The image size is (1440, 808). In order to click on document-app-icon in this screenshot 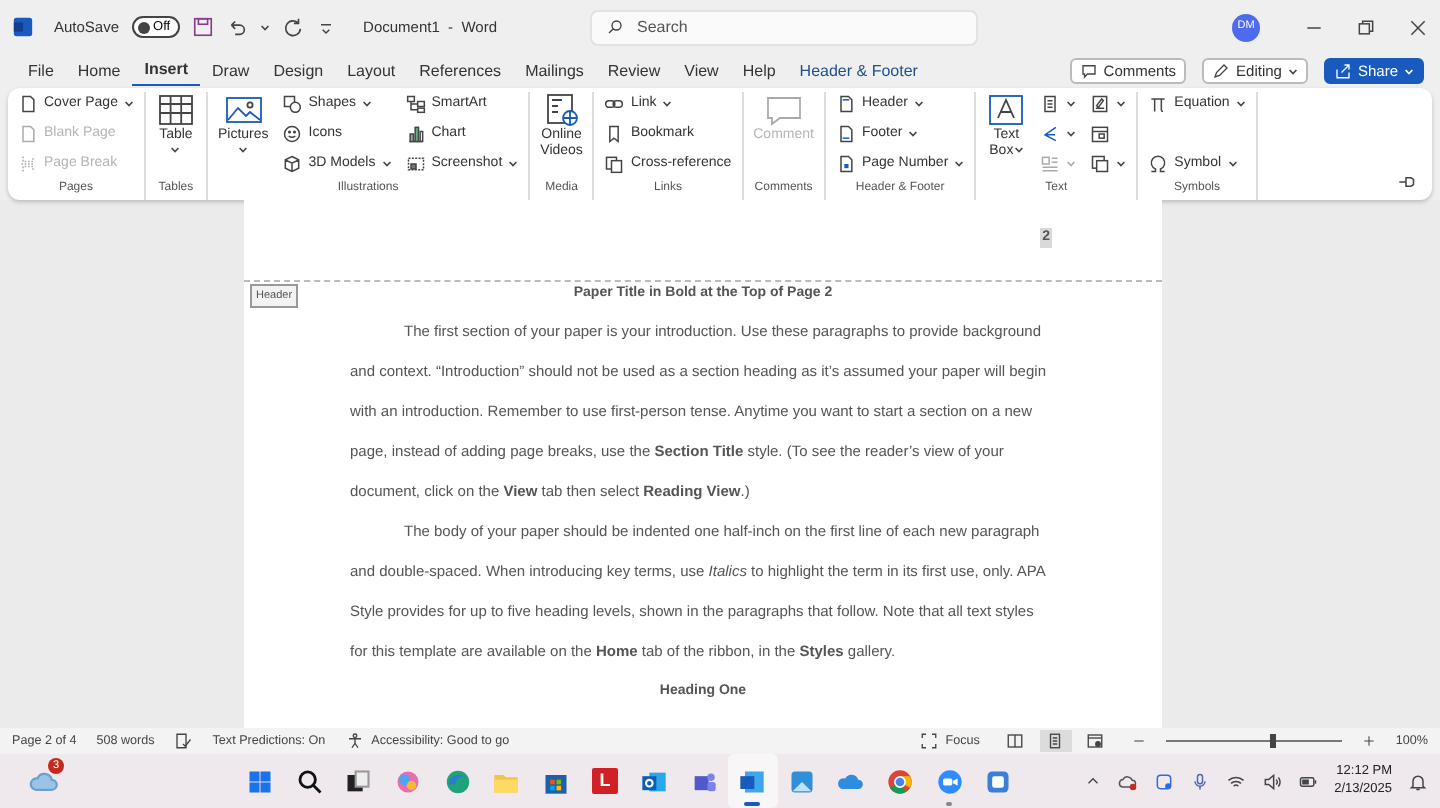, I will do `click(752, 781)`.